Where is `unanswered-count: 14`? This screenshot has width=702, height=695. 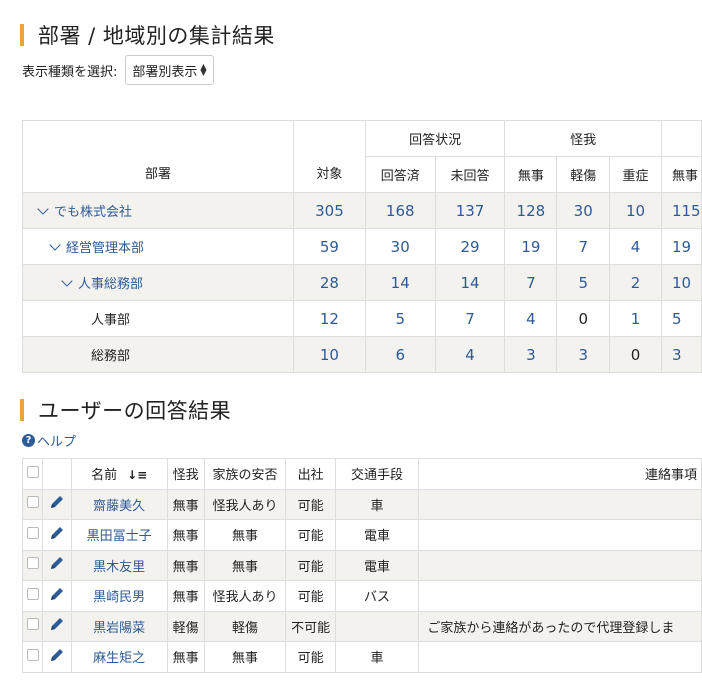
unanswered-count: 14 is located at coordinates (470, 282).